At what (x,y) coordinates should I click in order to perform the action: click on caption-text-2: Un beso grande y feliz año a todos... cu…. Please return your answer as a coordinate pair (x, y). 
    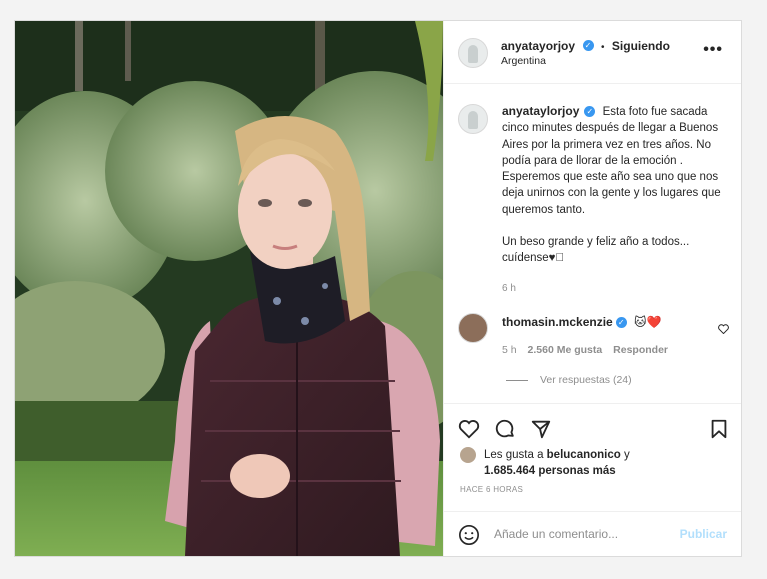
    Looking at the image, I should click on (596, 250).